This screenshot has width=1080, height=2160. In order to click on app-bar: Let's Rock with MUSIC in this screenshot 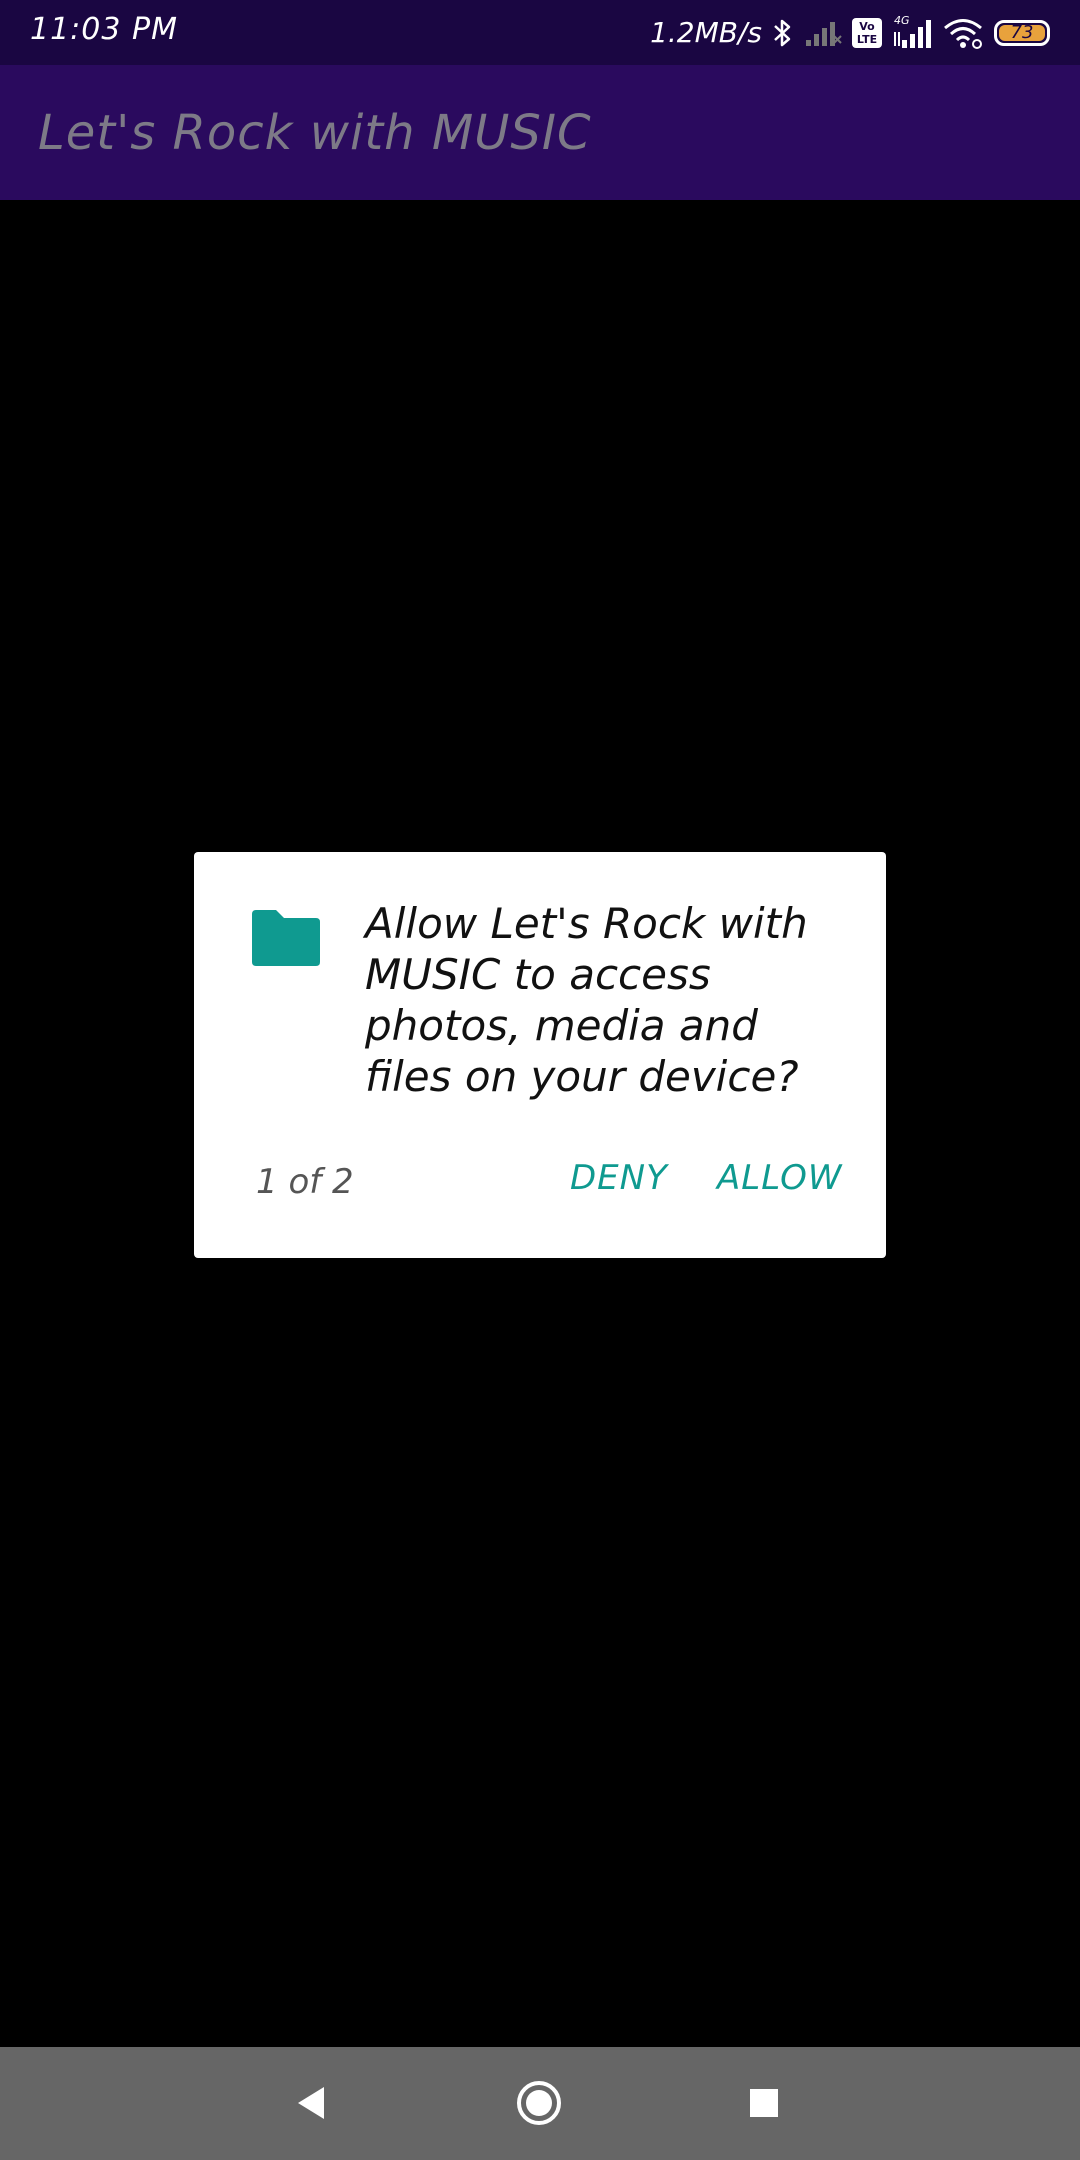, I will do `click(540, 132)`.